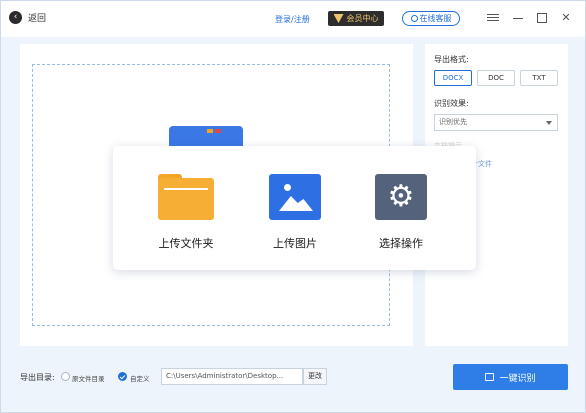 The image size is (586, 413). Describe the element at coordinates (453, 78) in the screenshot. I see `format-docx-button: DOCX` at that location.